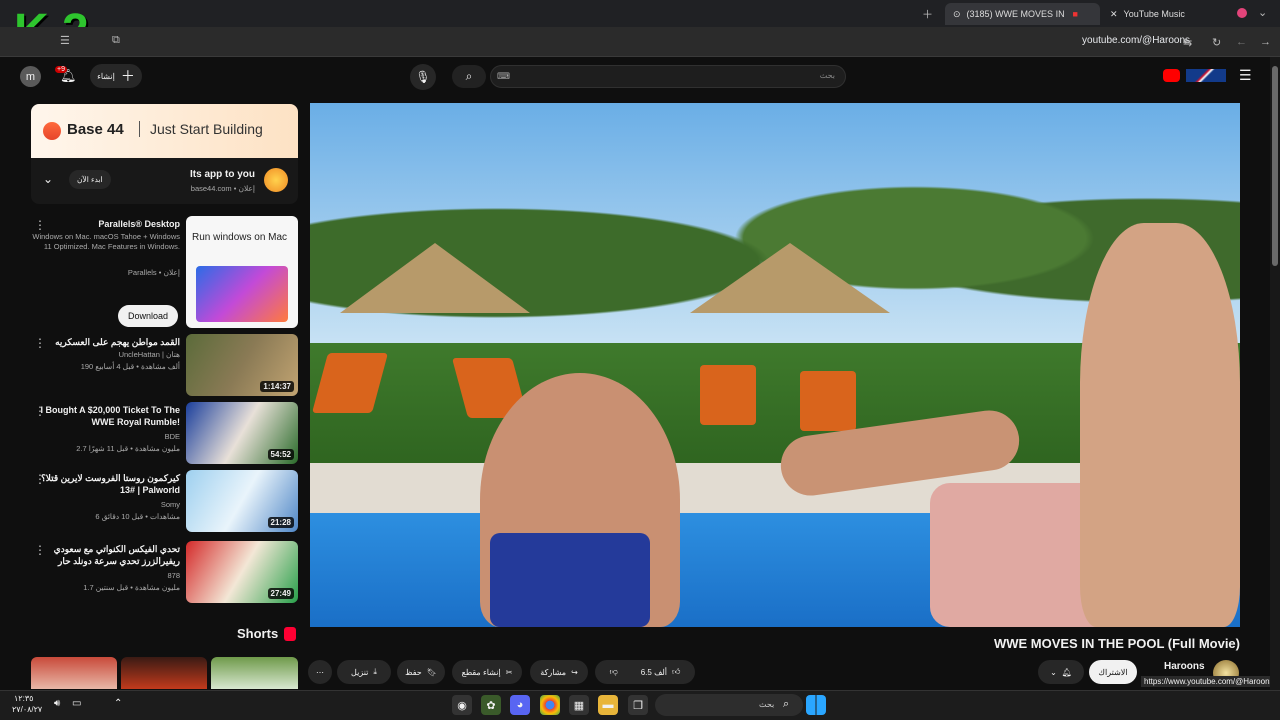 This screenshot has height=720, width=1280. What do you see at coordinates (608, 705) in the screenshot?
I see `folder-icon: ▬` at bounding box center [608, 705].